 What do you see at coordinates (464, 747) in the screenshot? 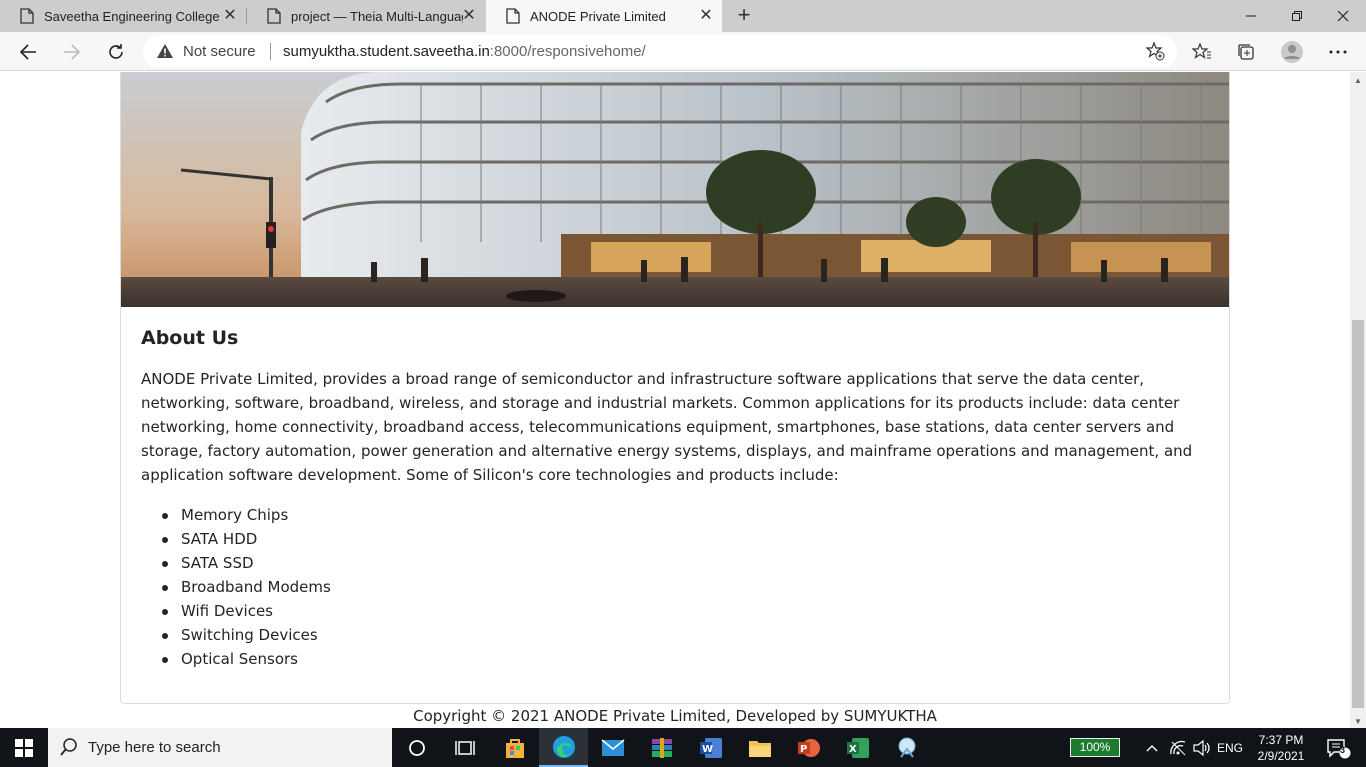
I see `task-view-icon` at bounding box center [464, 747].